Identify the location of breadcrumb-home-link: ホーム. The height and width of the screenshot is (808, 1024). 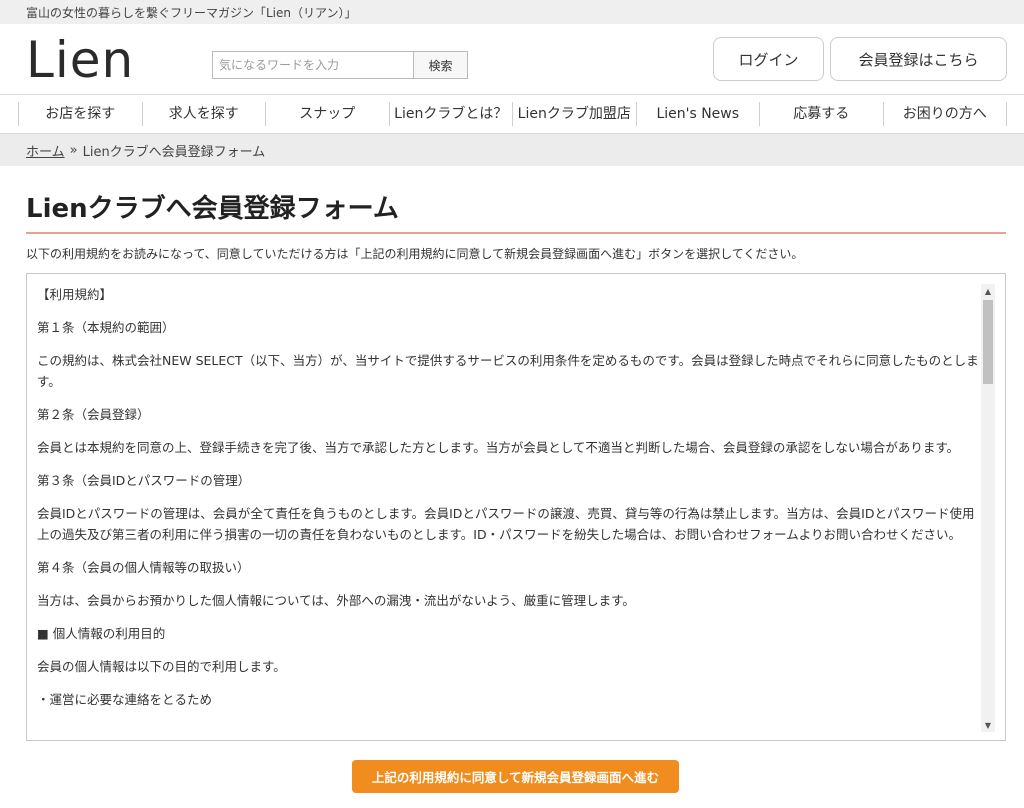
(45, 150).